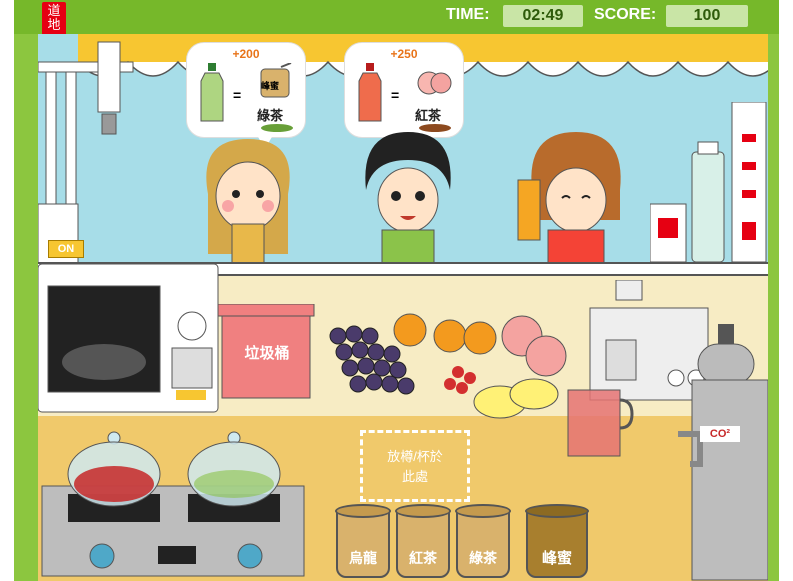  I want to click on power-on-button: ON, so click(66, 249).